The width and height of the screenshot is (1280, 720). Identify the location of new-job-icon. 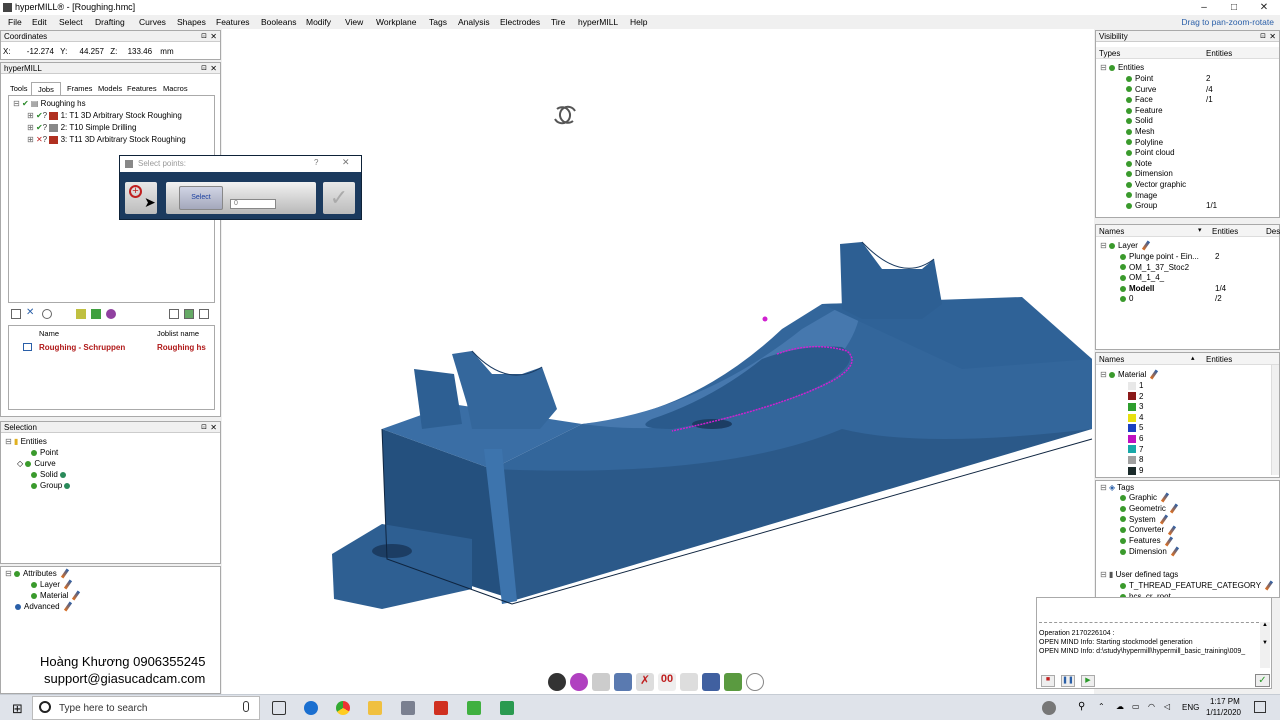
(16, 314).